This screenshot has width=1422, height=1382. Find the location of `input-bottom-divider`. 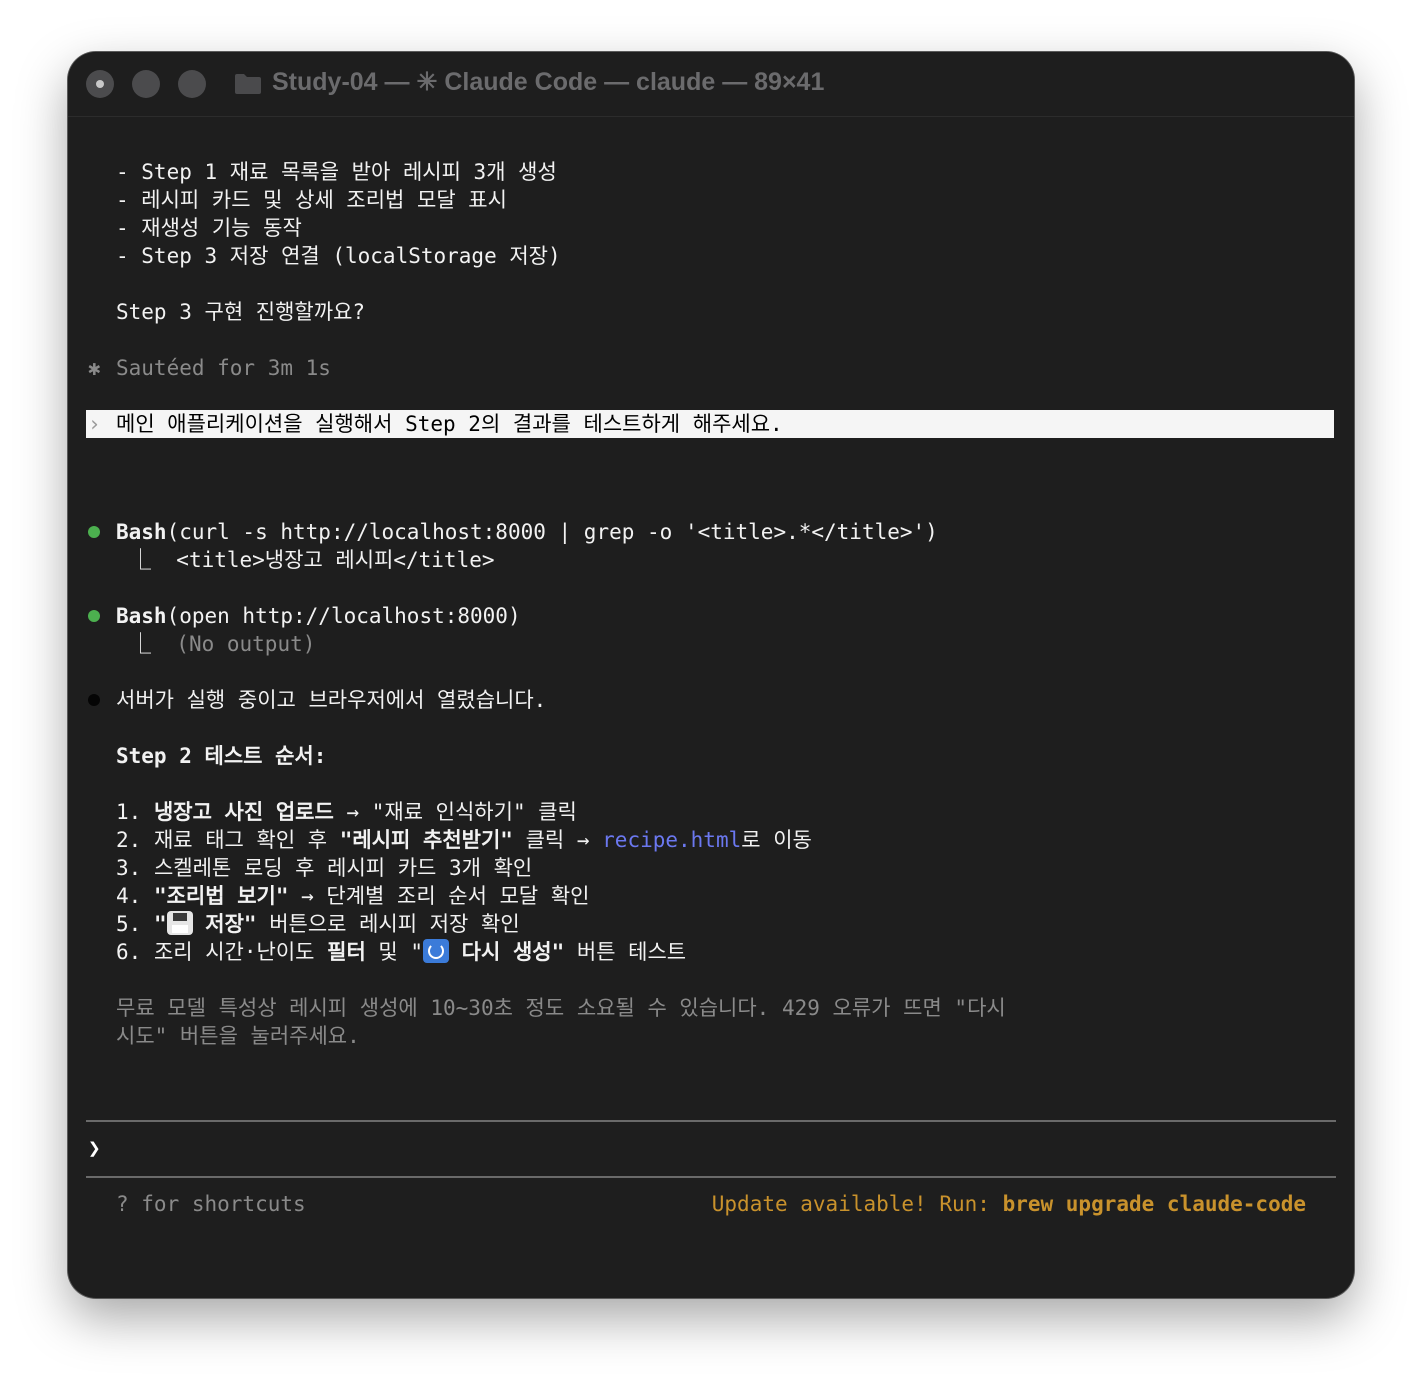

input-bottom-divider is located at coordinates (711, 1177).